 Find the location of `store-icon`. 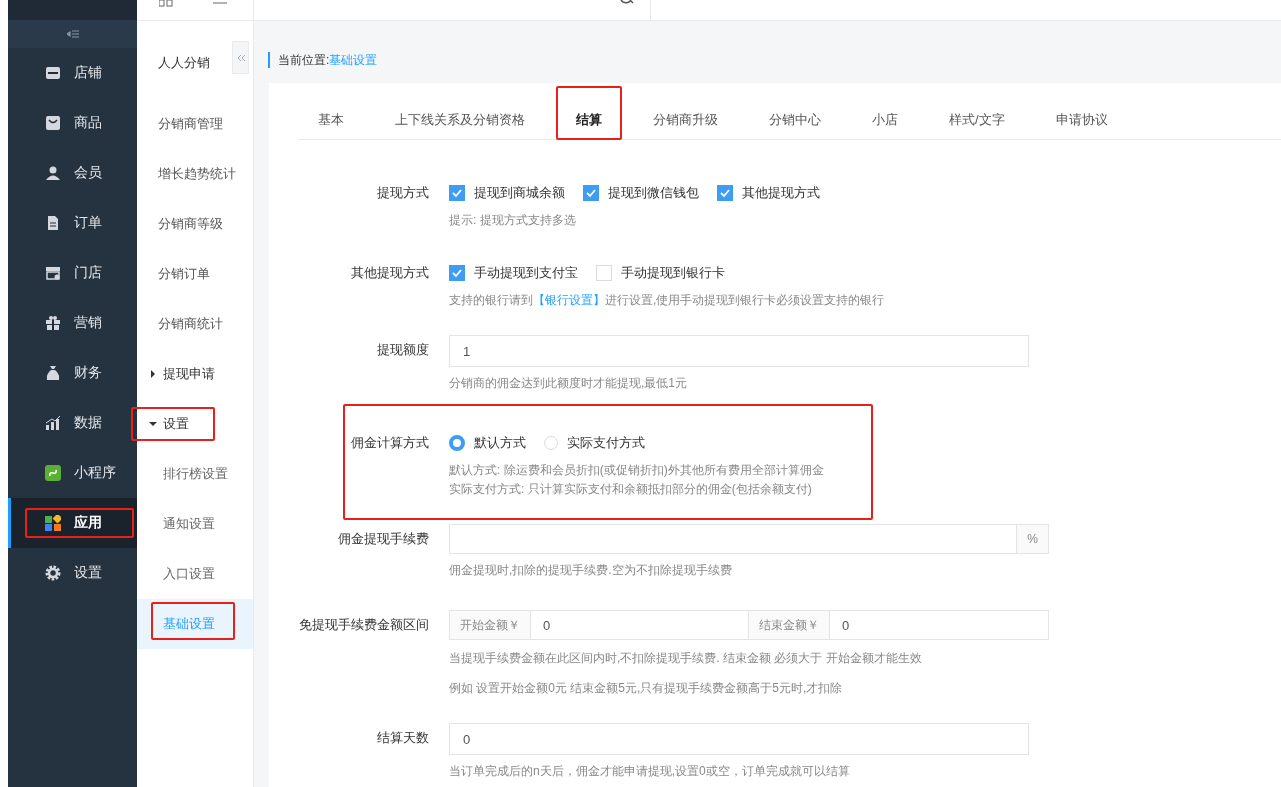

store-icon is located at coordinates (53, 73).